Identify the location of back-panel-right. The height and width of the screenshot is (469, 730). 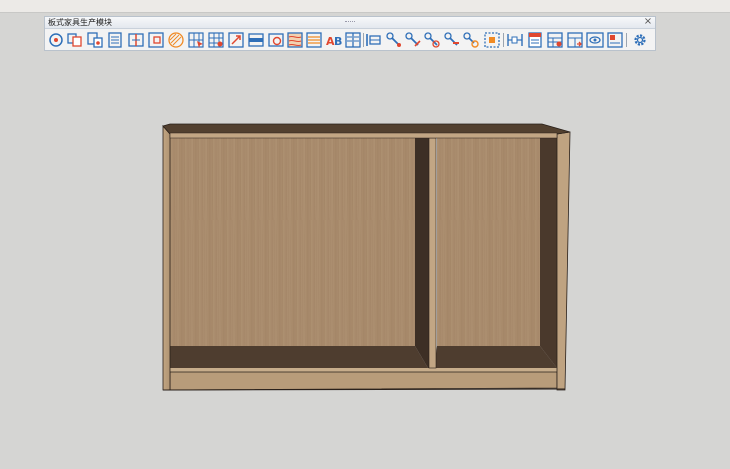
(488, 242).